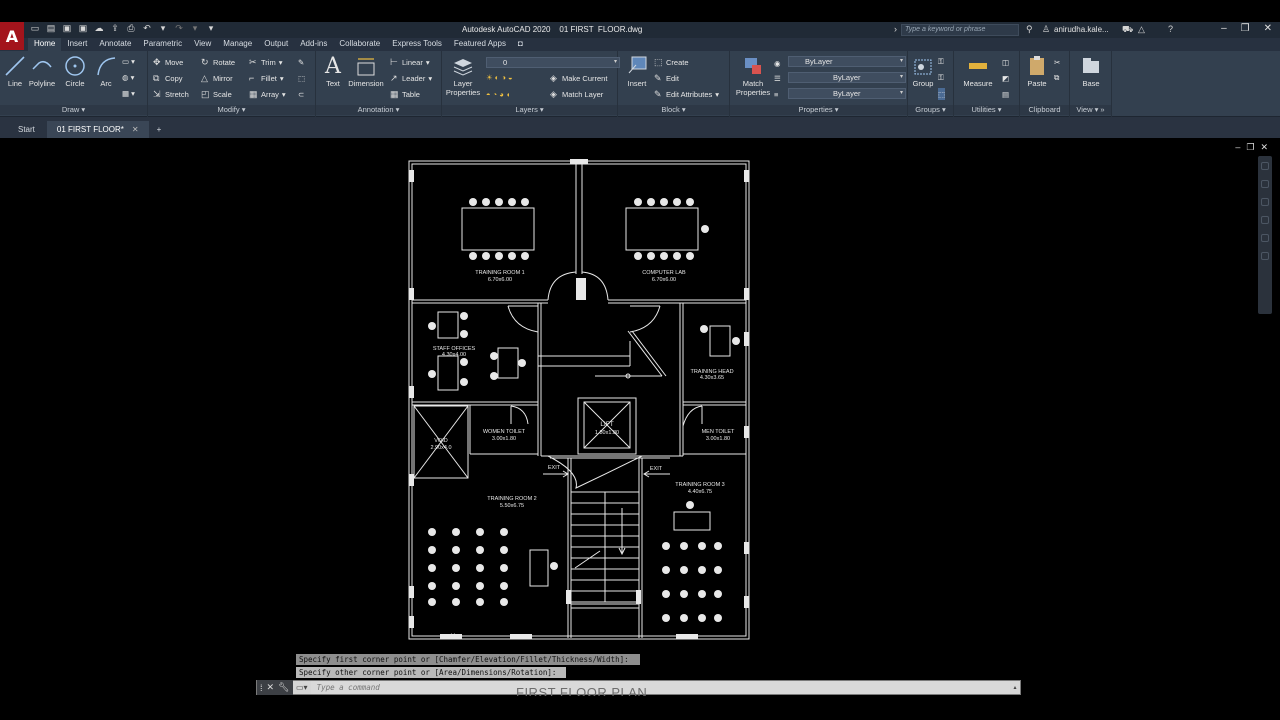  Describe the element at coordinates (359, 44) in the screenshot. I see `tab-collaborate: Collaborate` at that location.